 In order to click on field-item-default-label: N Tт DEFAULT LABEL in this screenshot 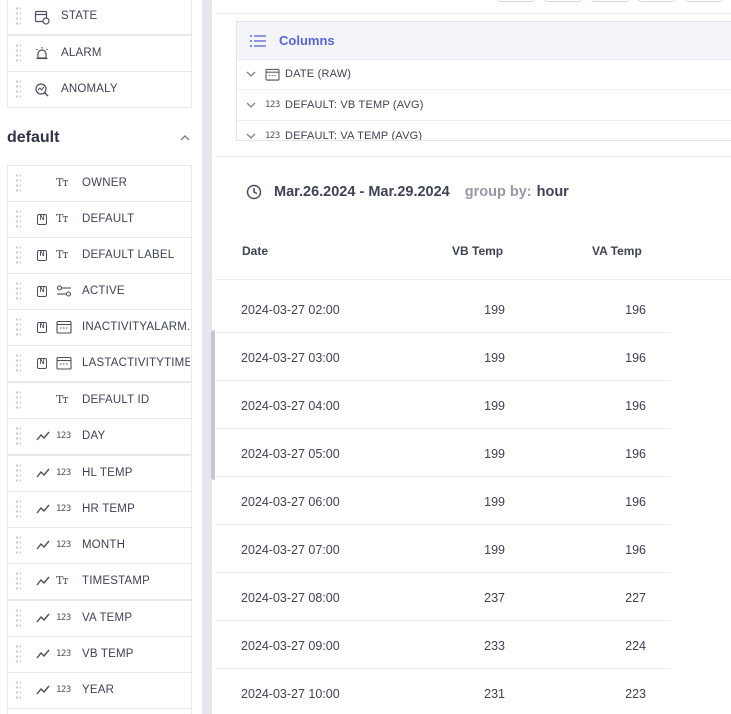, I will do `click(99, 255)`.